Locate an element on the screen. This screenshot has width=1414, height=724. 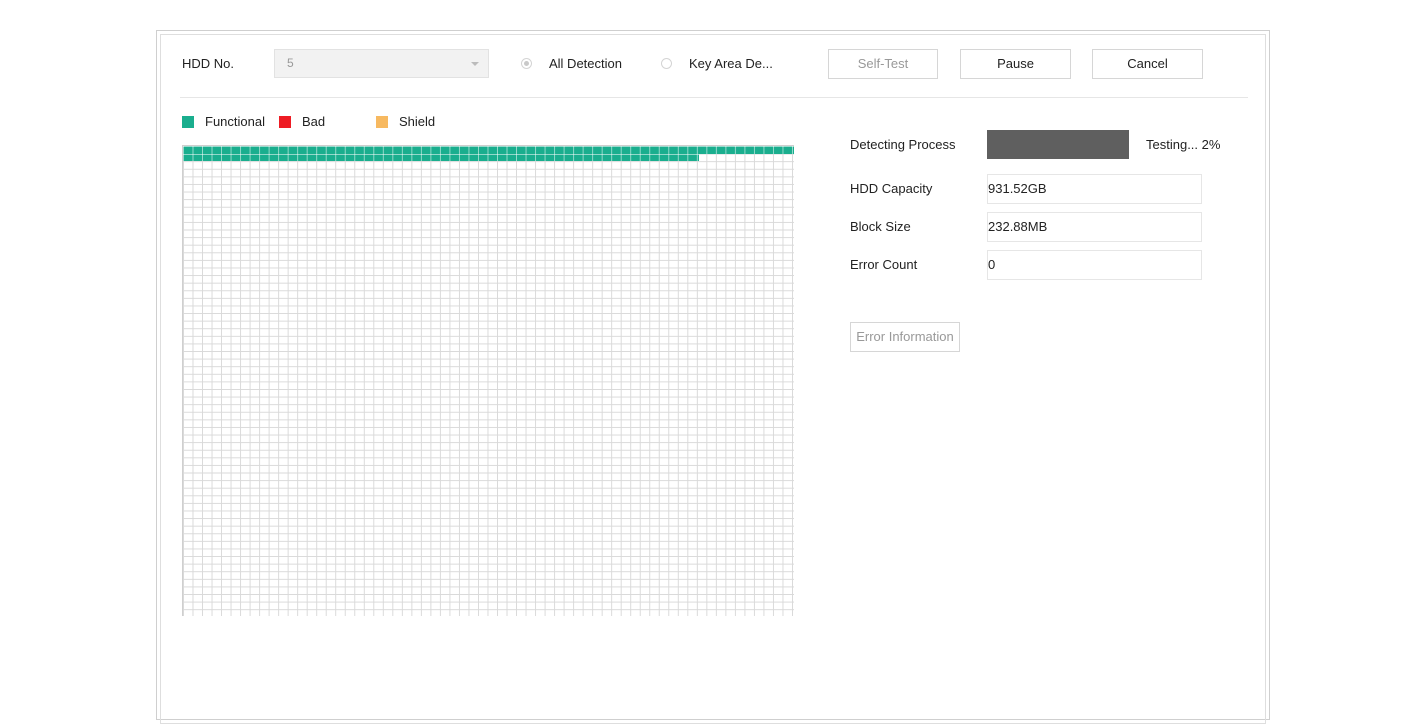
legend-functional-swatch is located at coordinates (188, 122).